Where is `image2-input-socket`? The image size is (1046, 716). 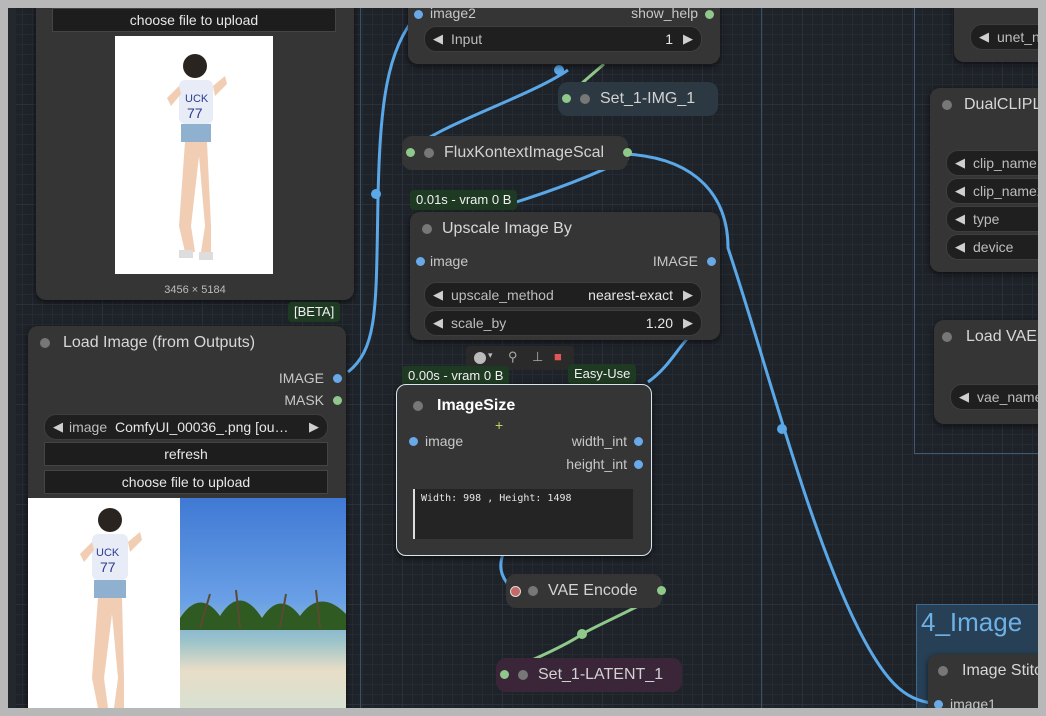 image2-input-socket is located at coordinates (418, 14).